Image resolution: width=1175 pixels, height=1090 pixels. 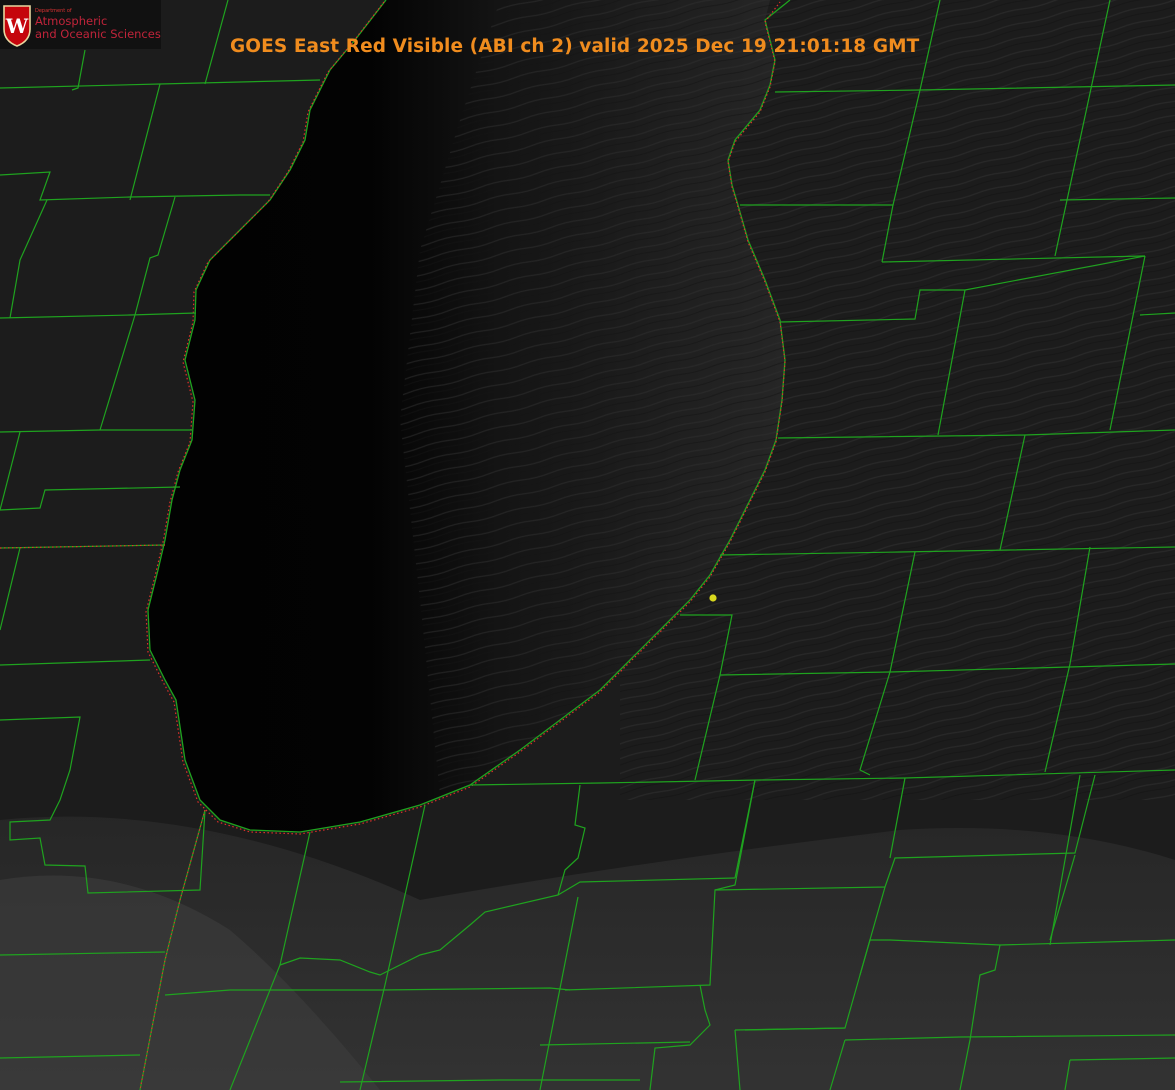 I want to click on logo-line-1: Atmospheric, so click(x=71, y=21).